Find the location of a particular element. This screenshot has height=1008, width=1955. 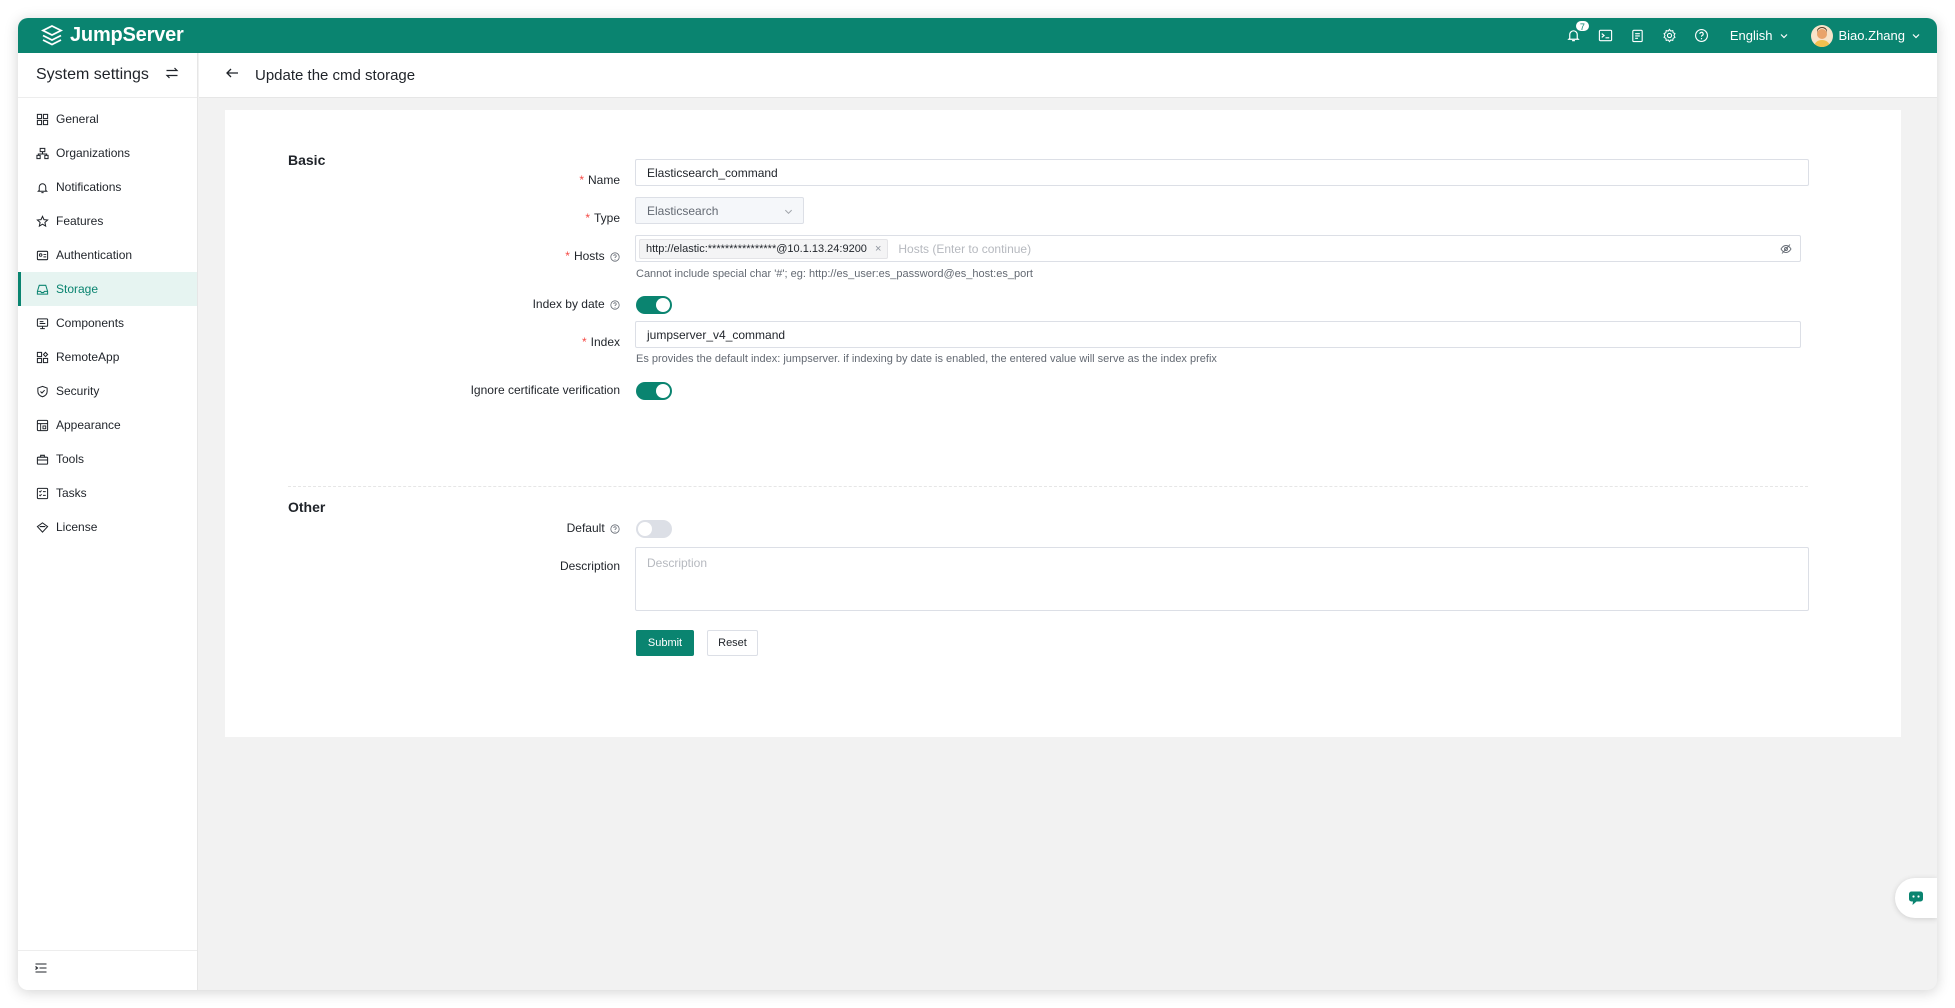

monitor-icon is located at coordinates (42, 323).